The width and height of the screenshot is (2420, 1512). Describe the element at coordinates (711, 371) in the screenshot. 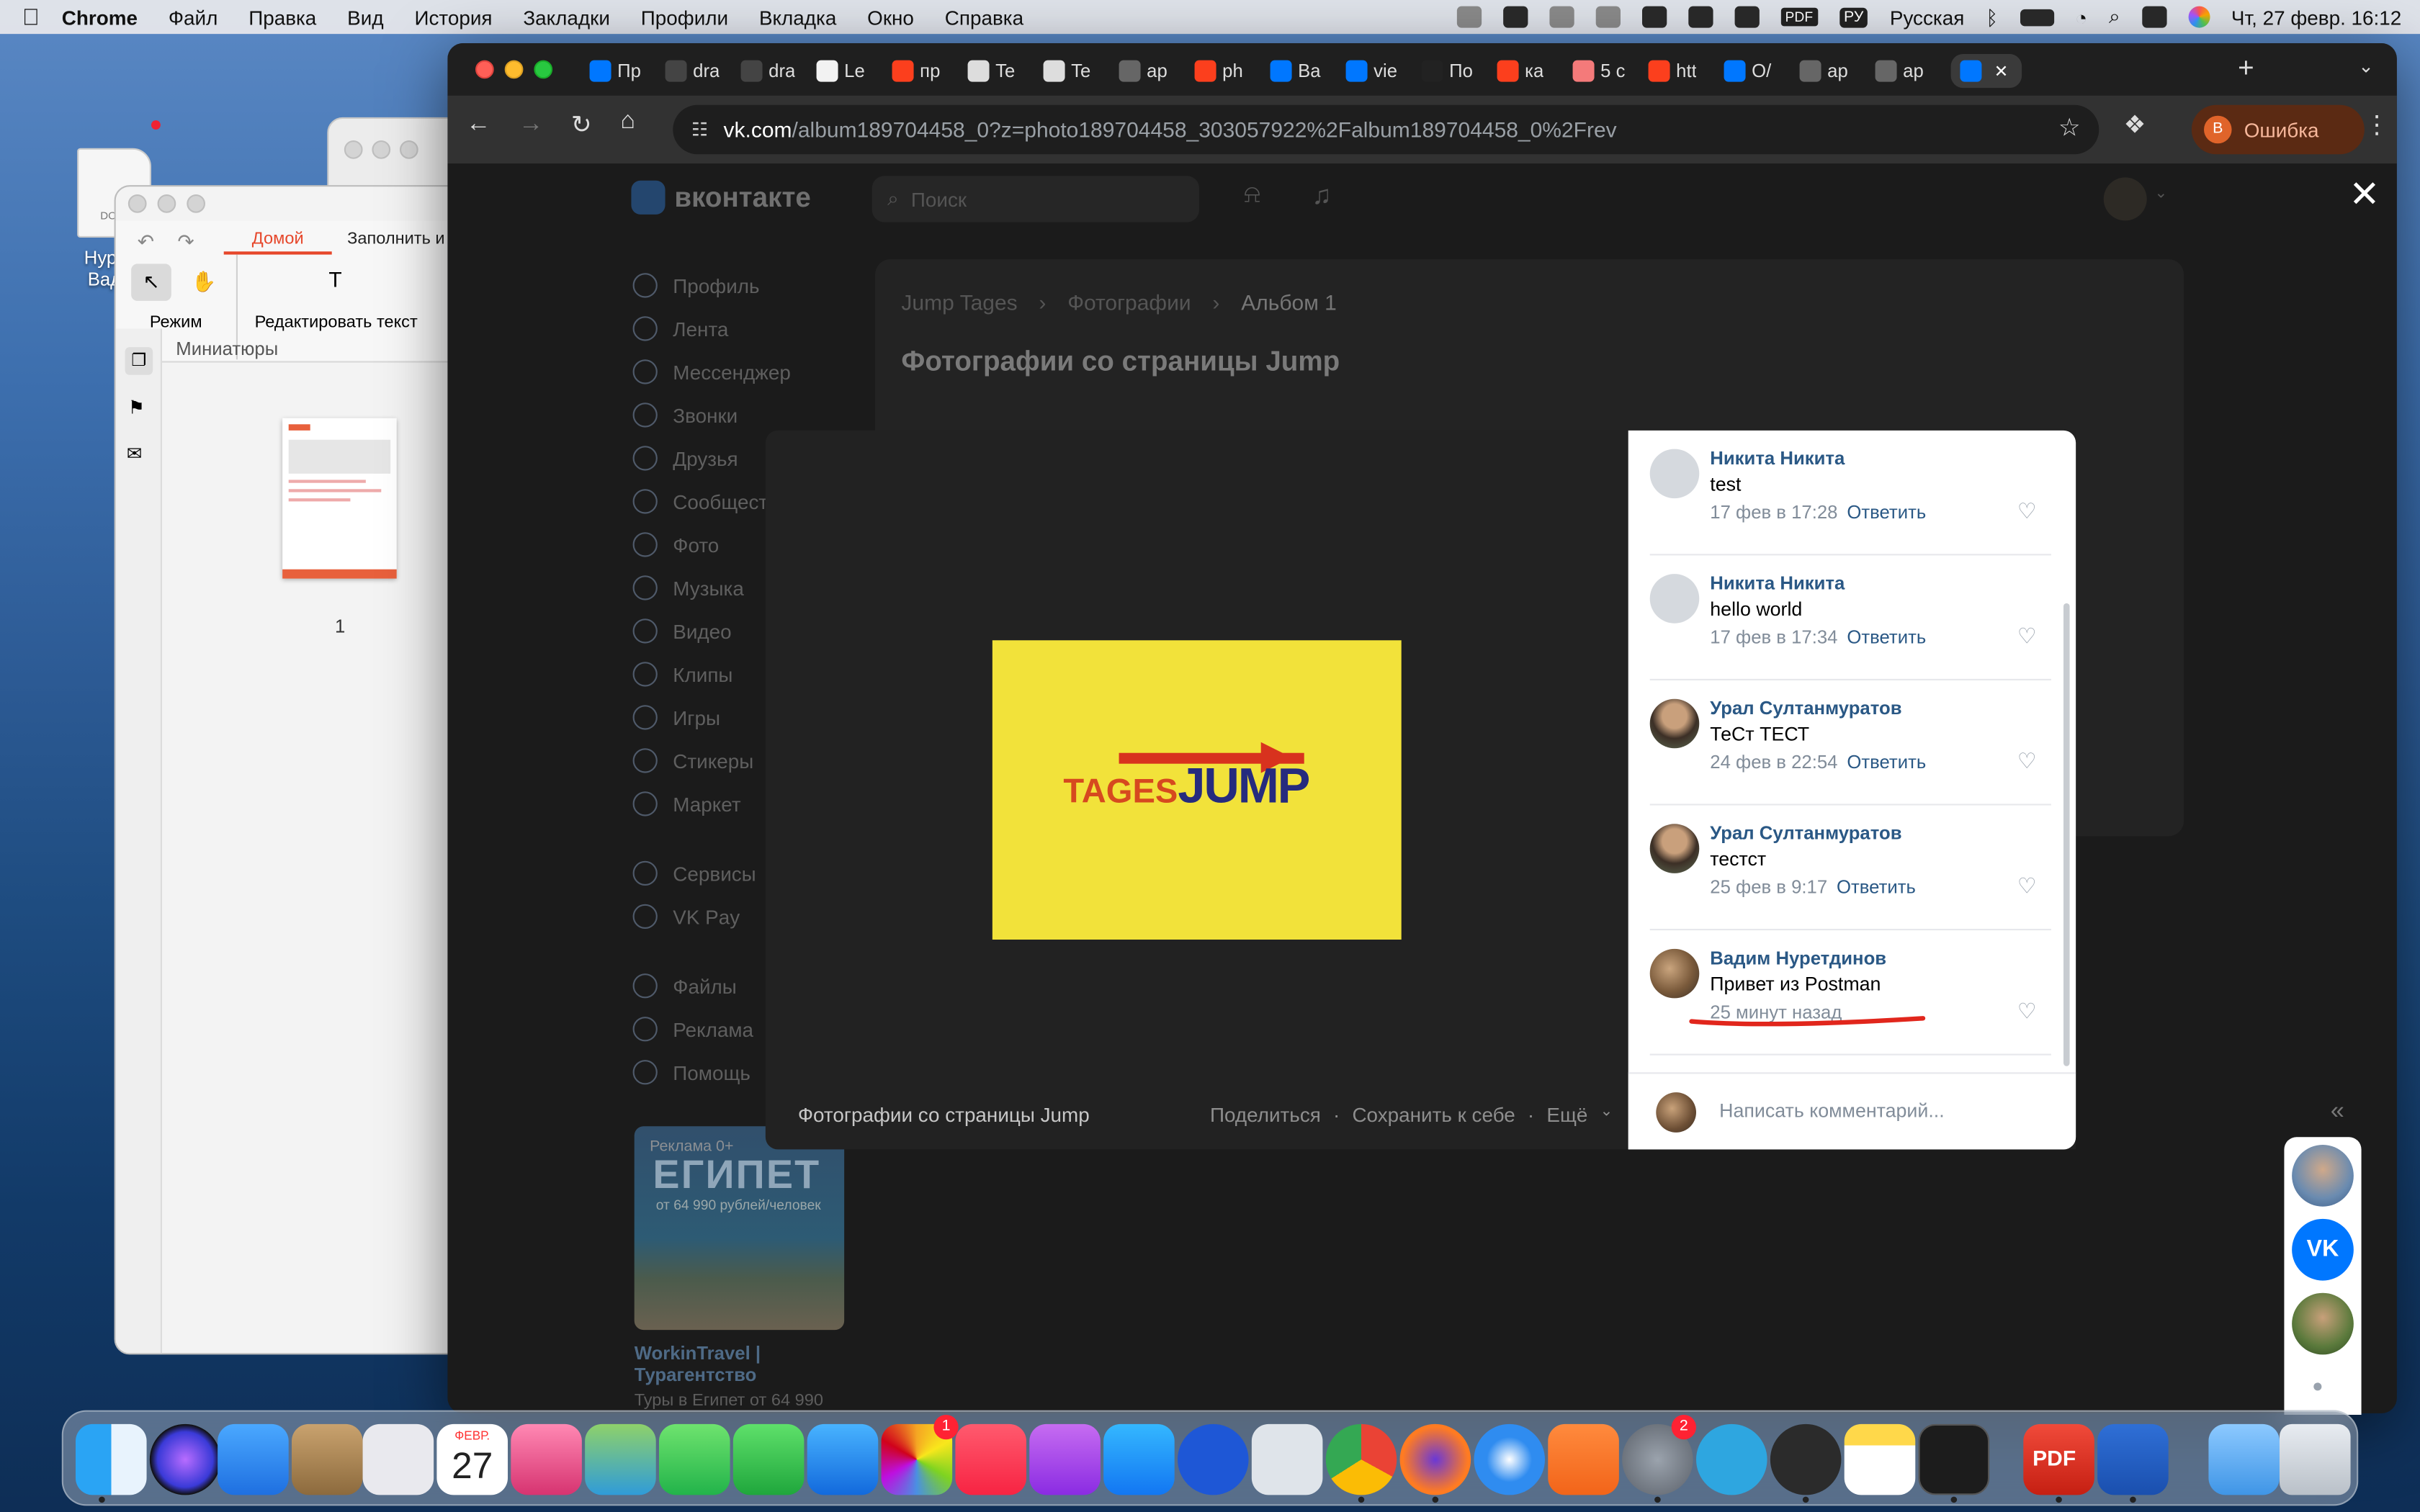

I see `nav-messenger: Мессенджер` at that location.